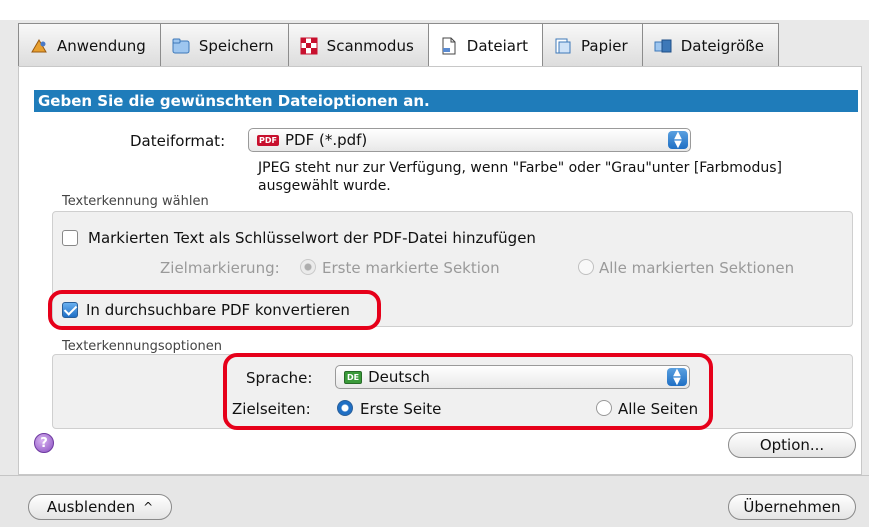 Image resolution: width=869 pixels, height=527 pixels. I want to click on tab-dateigroesse: Dateigröße, so click(710, 45).